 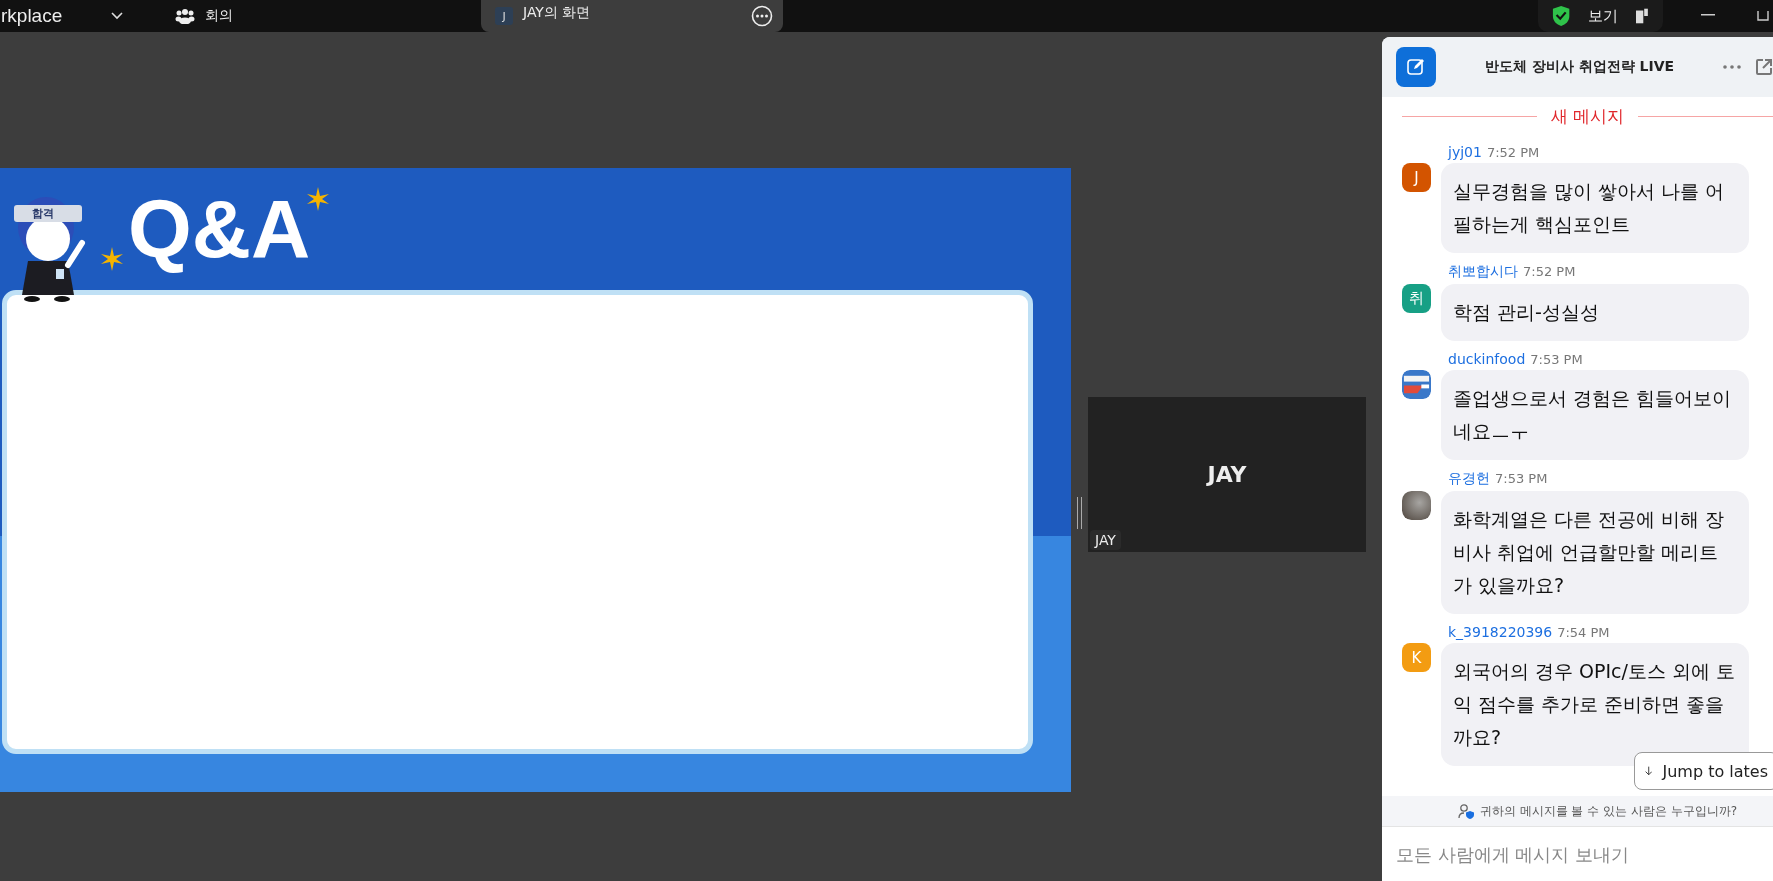 I want to click on message-time: 7:54 PM, so click(x=1583, y=632).